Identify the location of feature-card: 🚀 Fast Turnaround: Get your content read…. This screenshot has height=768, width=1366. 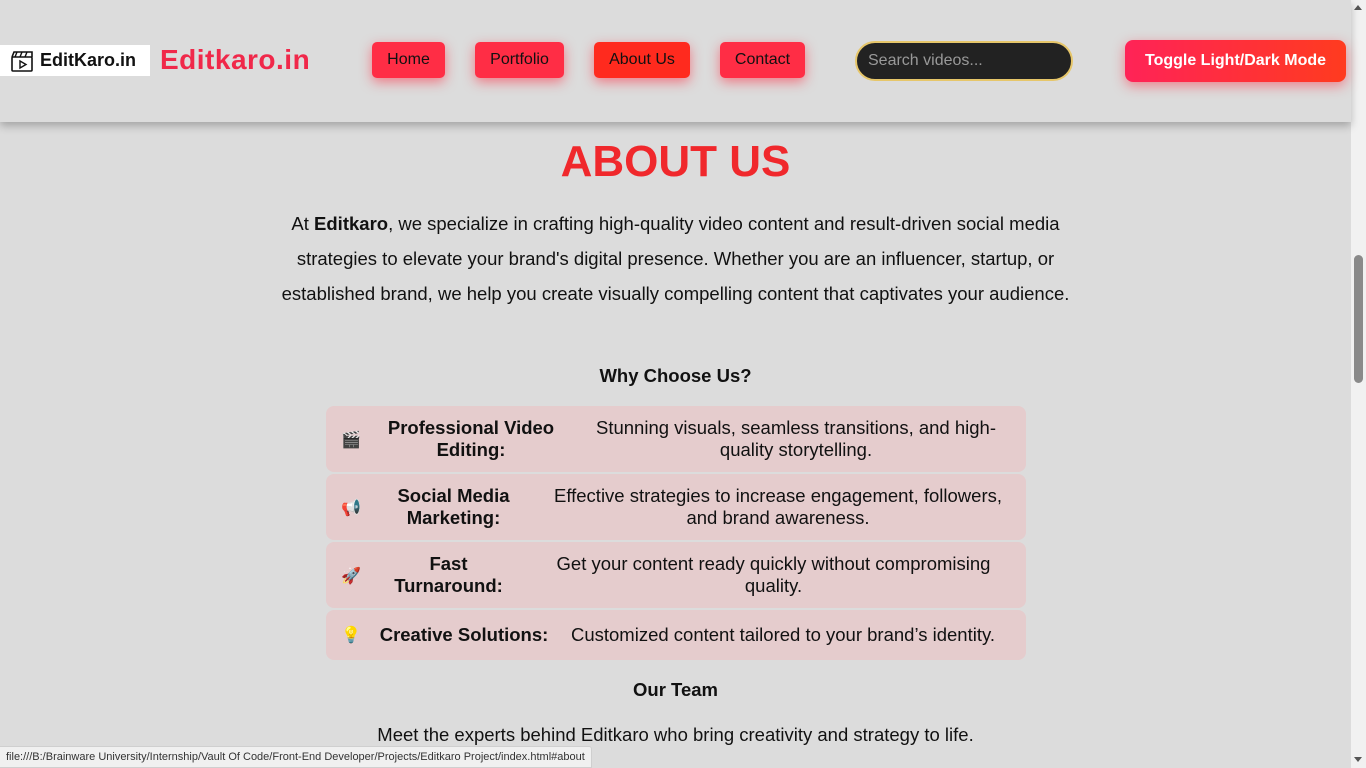
(676, 575).